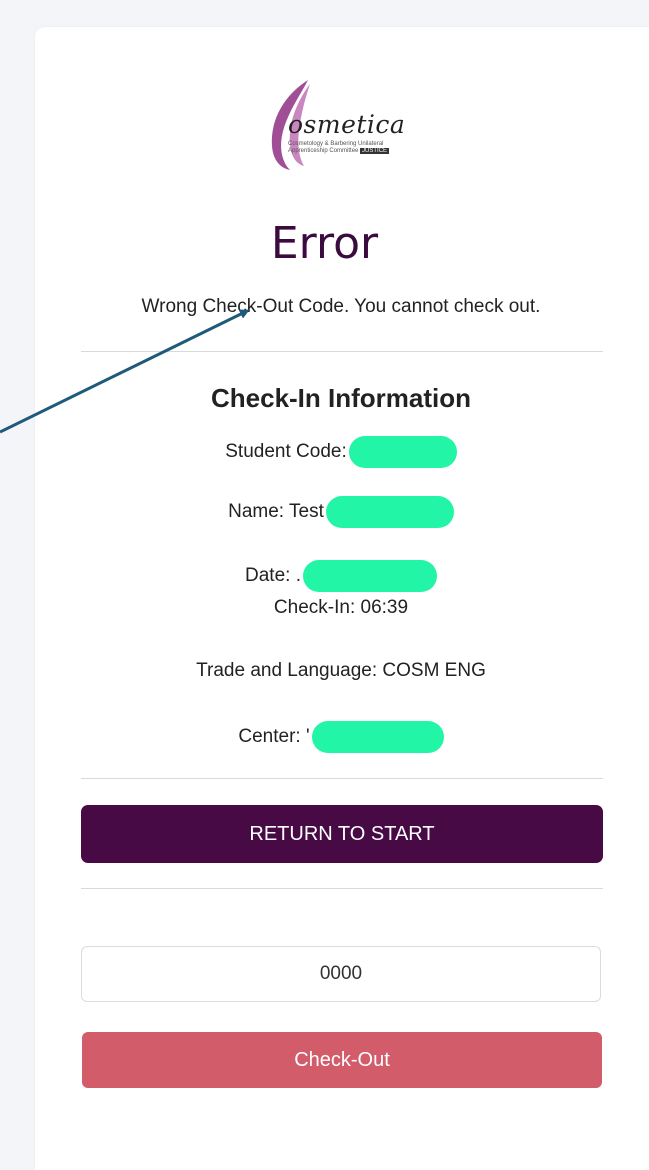 This screenshot has height=1170, width=649. What do you see at coordinates (340, 398) in the screenshot?
I see `checkin-section-title: Check-In Information` at bounding box center [340, 398].